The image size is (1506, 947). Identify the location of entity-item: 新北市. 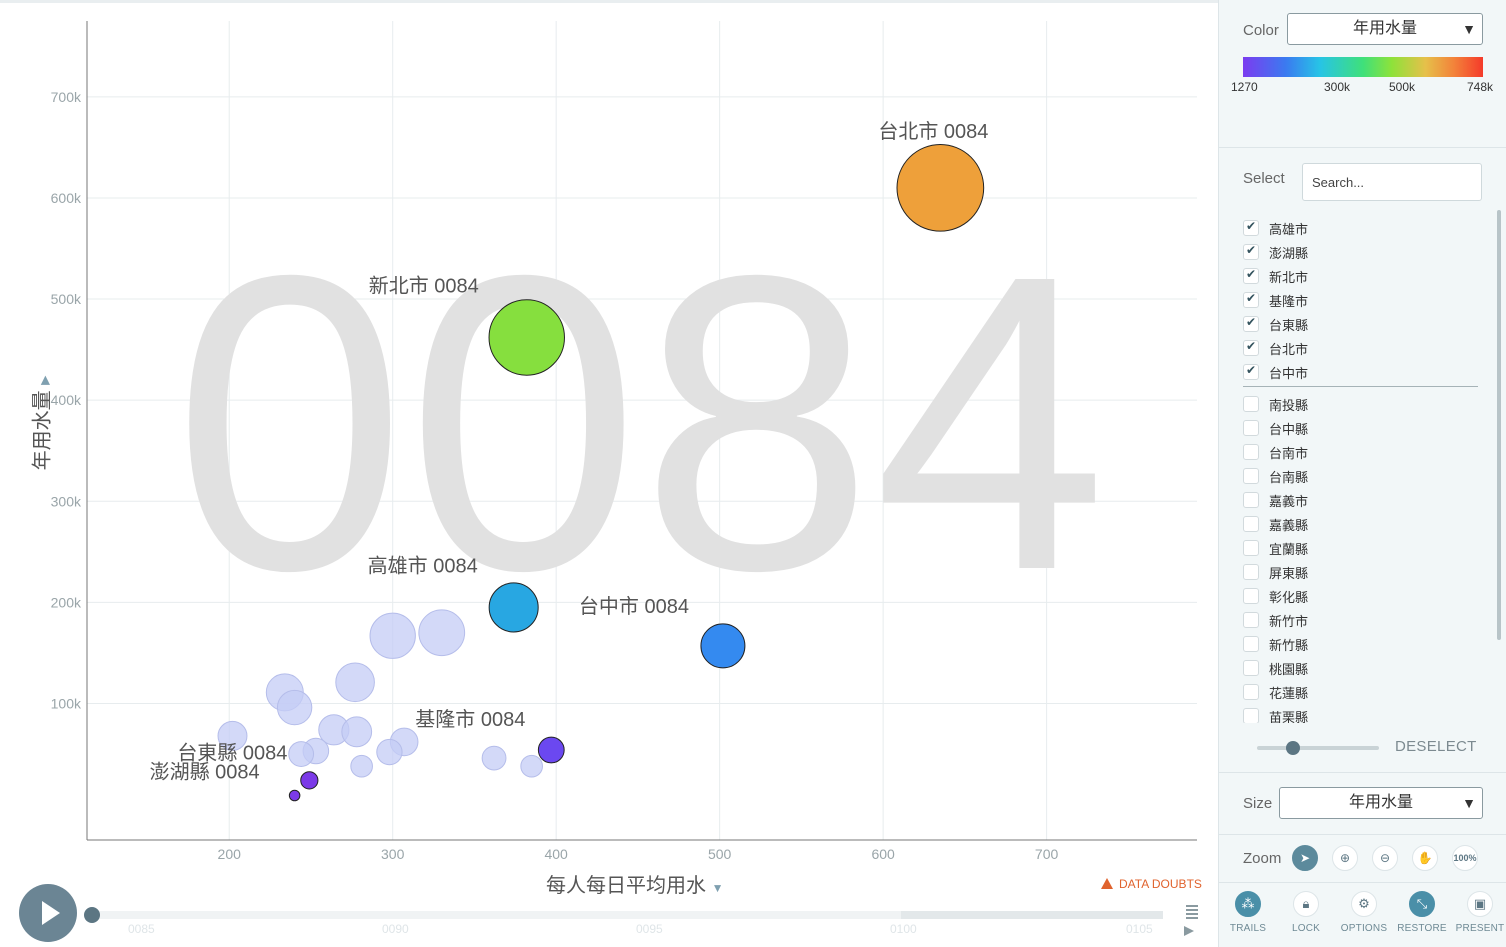
(1275, 276).